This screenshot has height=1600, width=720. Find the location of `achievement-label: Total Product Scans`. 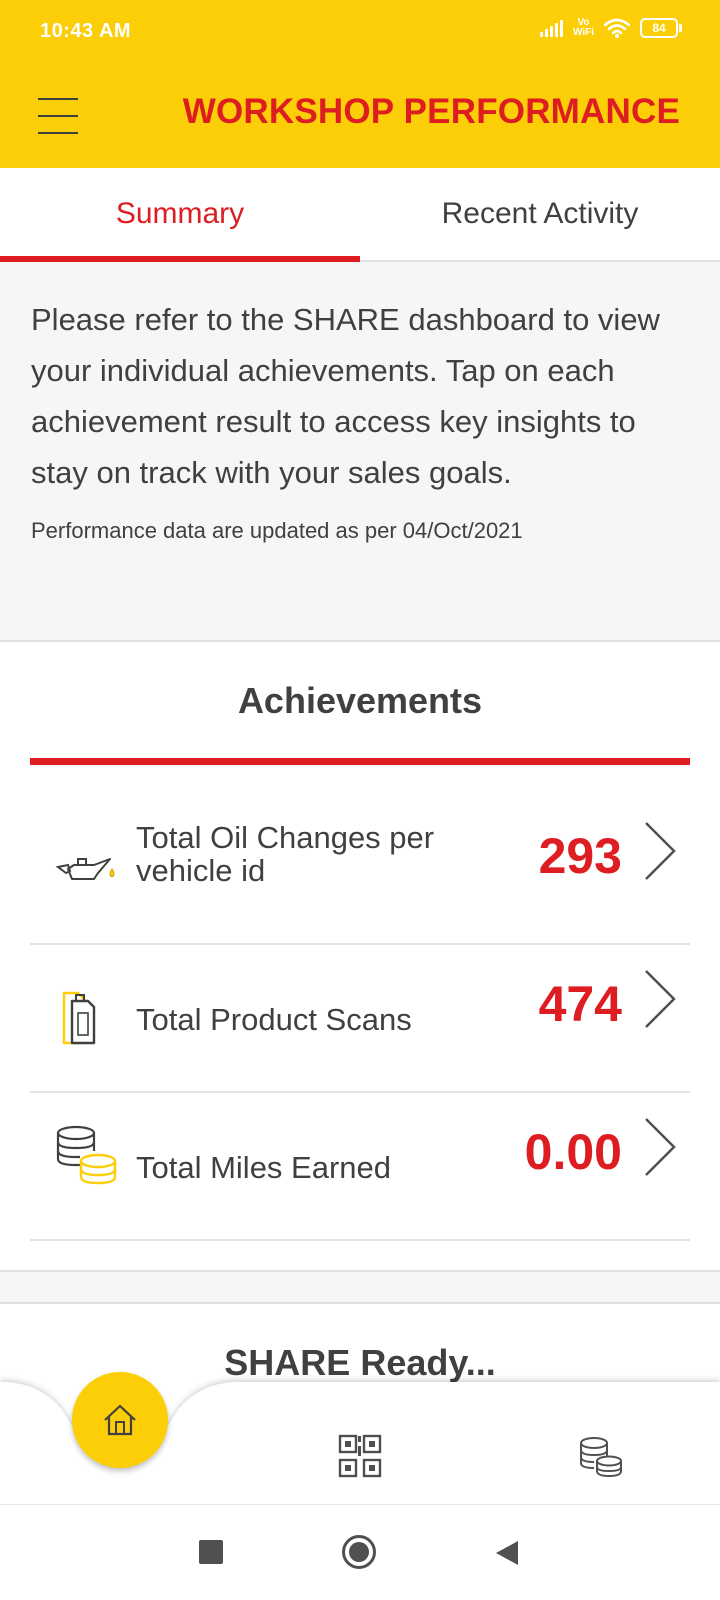

achievement-label: Total Product Scans is located at coordinates (274, 1019).